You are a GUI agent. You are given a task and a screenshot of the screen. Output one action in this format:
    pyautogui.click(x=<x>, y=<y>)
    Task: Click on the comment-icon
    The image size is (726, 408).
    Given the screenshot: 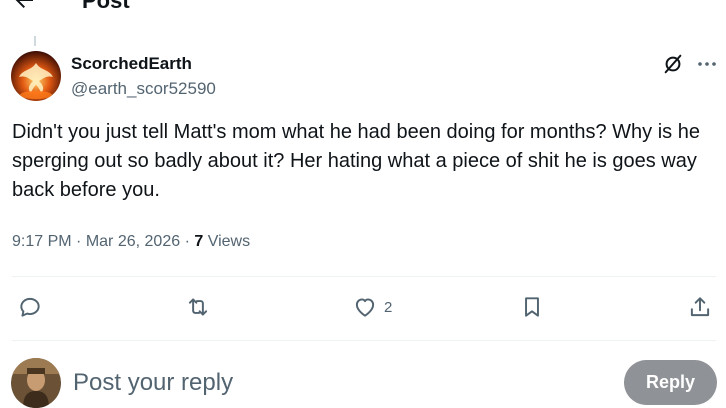 What is the action you would take?
    pyautogui.click(x=30, y=307)
    